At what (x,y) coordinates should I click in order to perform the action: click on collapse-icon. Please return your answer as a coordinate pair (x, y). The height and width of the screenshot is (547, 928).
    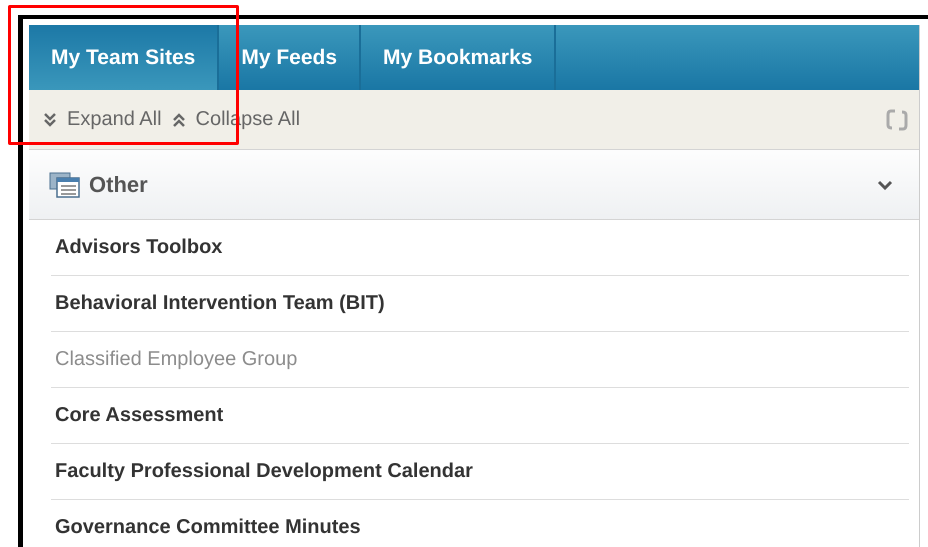
    Looking at the image, I should click on (179, 120).